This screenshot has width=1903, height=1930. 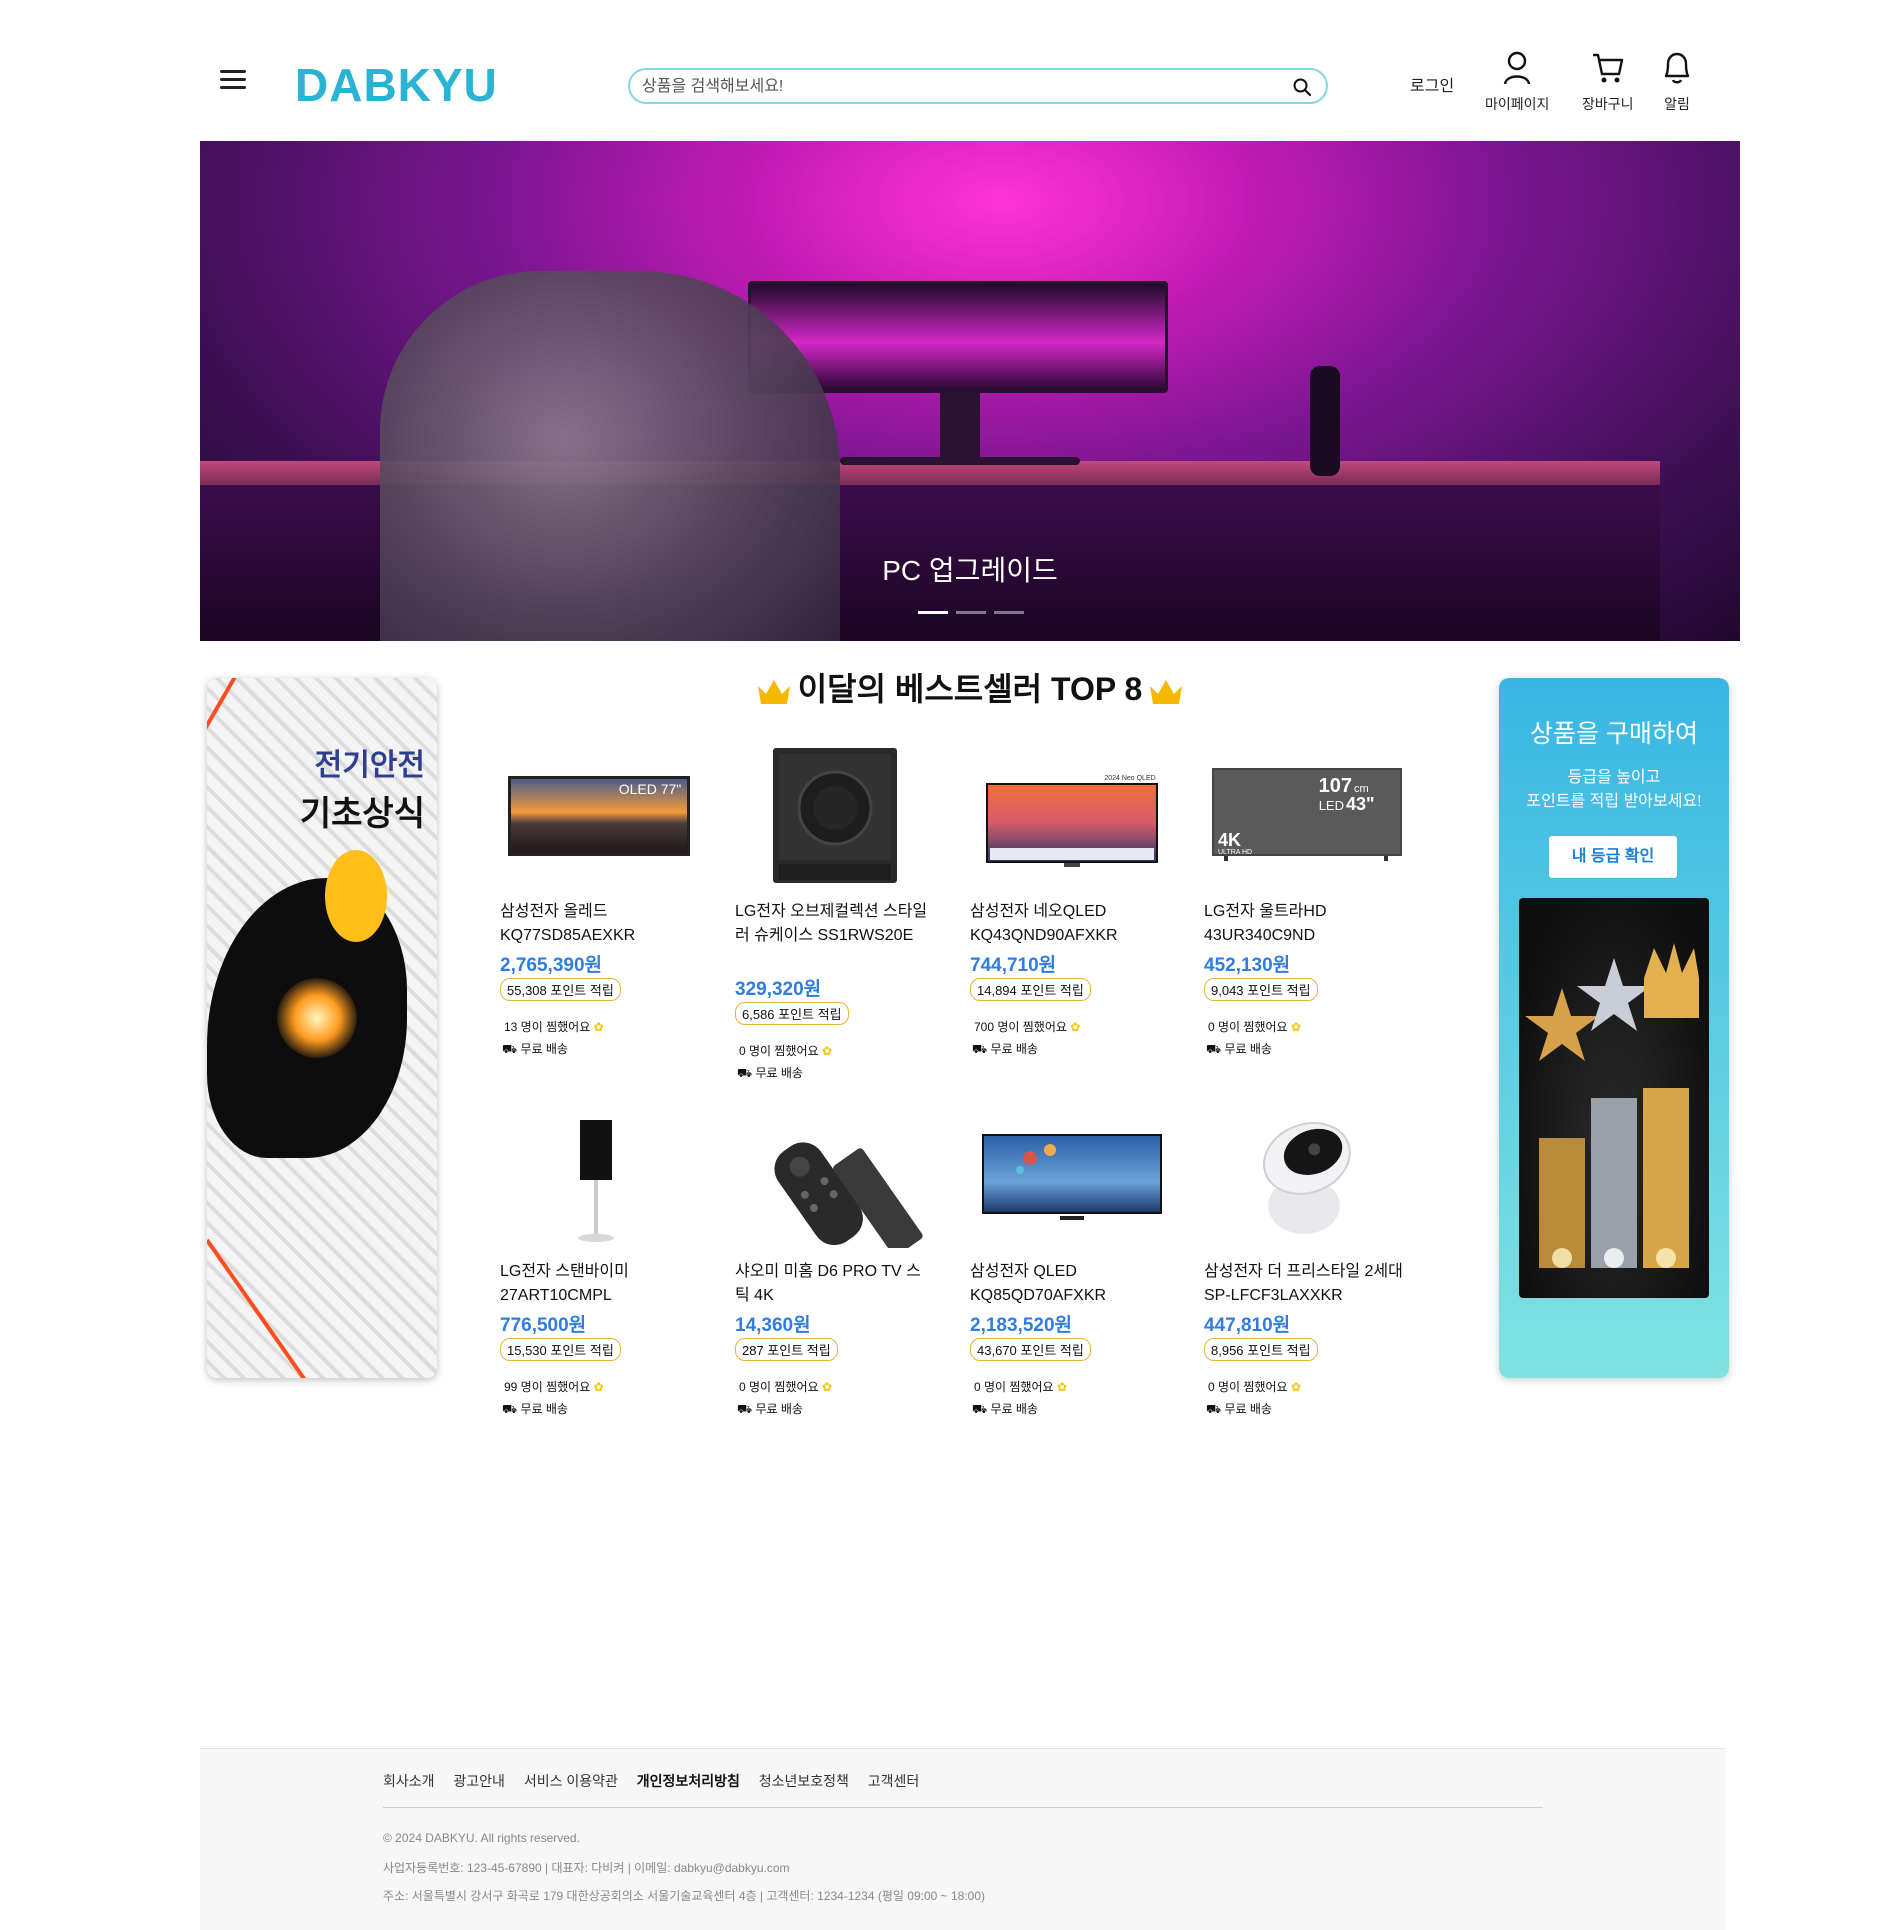 What do you see at coordinates (688, 1781) in the screenshot?
I see `footer-link-privacy: 개인정보처리방침` at bounding box center [688, 1781].